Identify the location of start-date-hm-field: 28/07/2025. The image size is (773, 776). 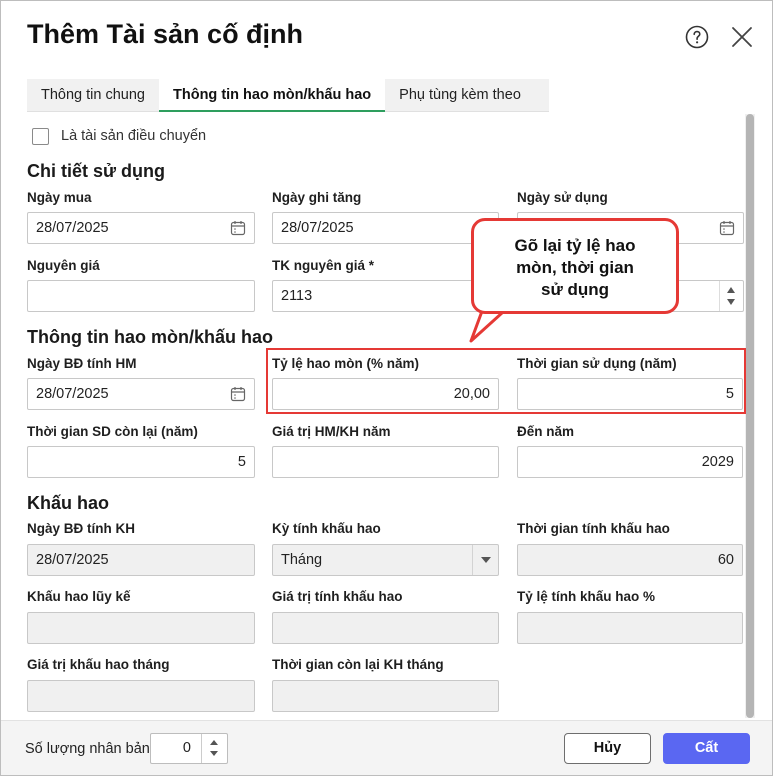
(141, 394).